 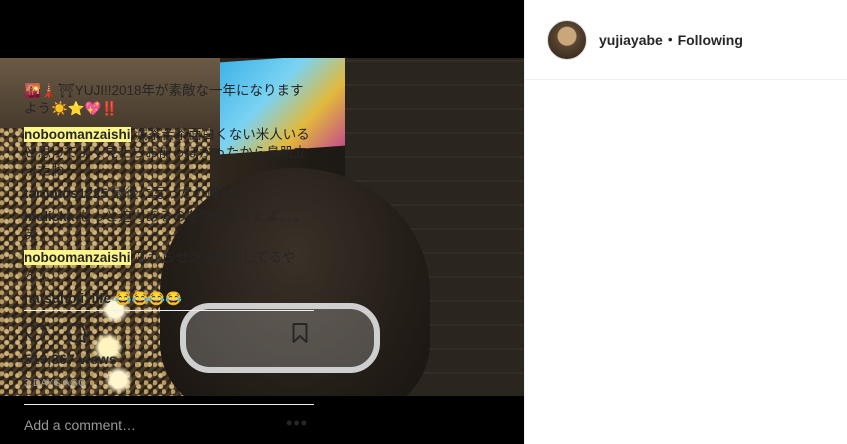 I want to click on post-caption: 🌇🗼⛩YUJI!!2018年が素敵な一年になりますよう☀️⭐💖‼️, so click(x=169, y=100).